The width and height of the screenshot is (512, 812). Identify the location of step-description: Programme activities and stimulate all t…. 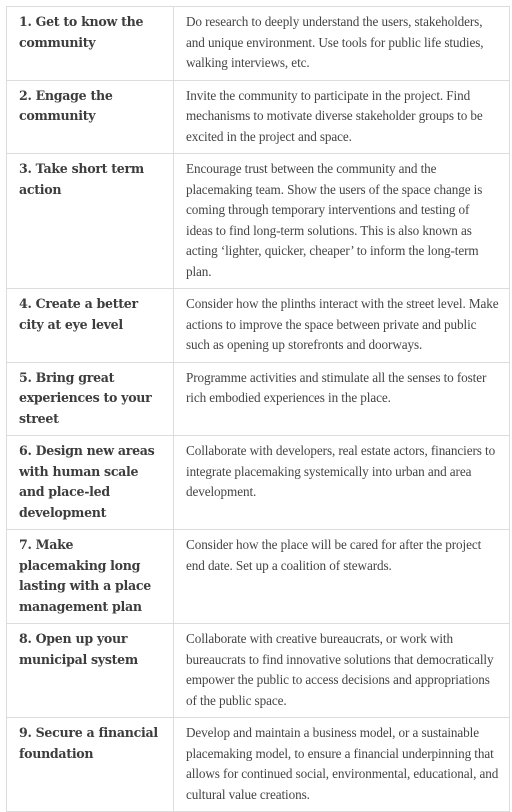
(341, 398).